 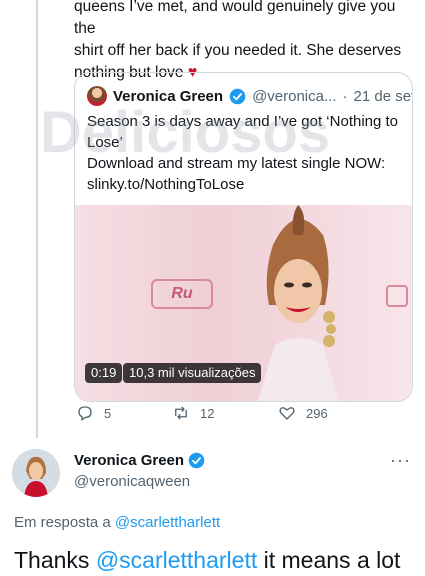 I want to click on quote-link: slinky.to/NothingToLose, so click(x=247, y=184).